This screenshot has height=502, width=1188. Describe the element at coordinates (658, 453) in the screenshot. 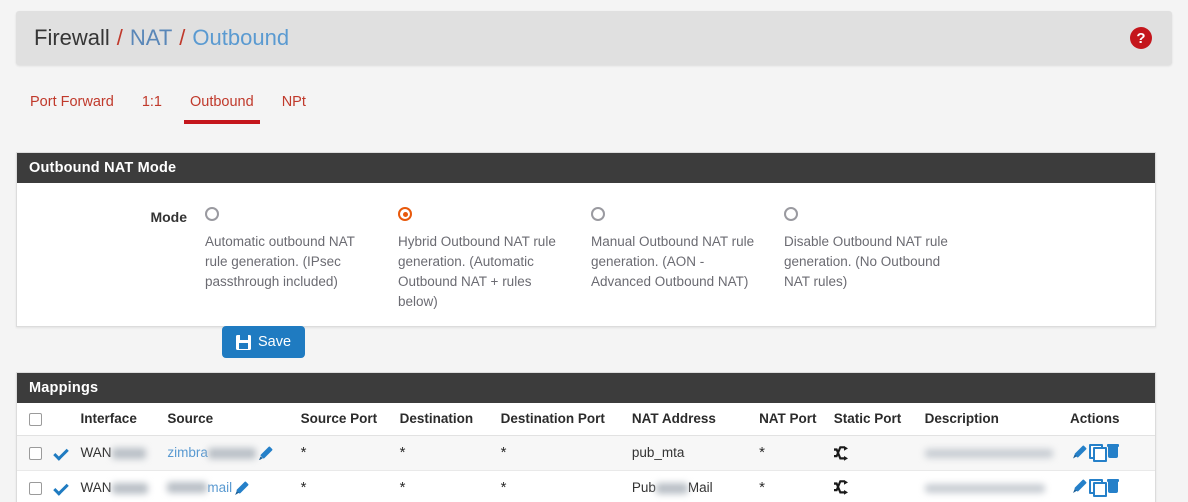

I see `row-nat-address-value: pub_mta` at that location.